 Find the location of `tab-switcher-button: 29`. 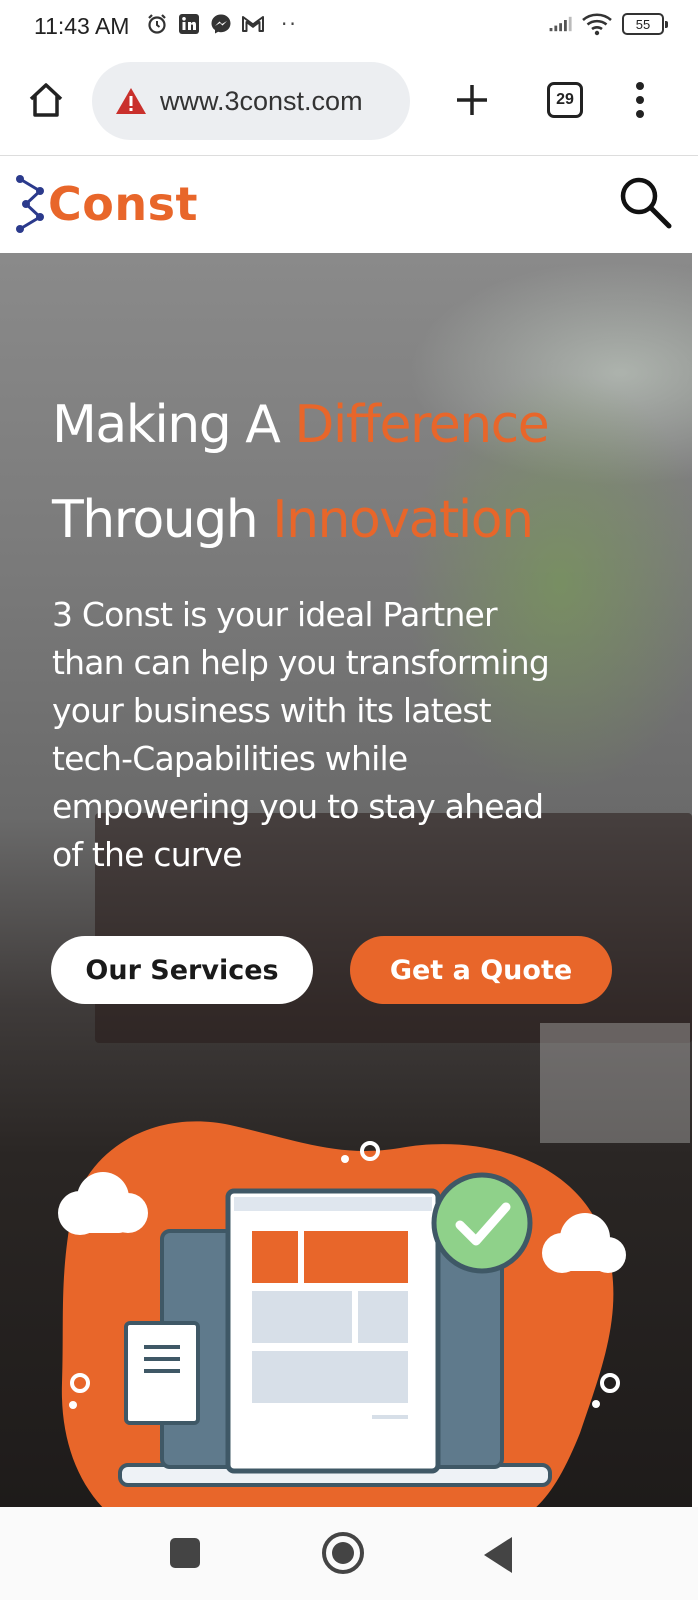

tab-switcher-button: 29 is located at coordinates (565, 100).